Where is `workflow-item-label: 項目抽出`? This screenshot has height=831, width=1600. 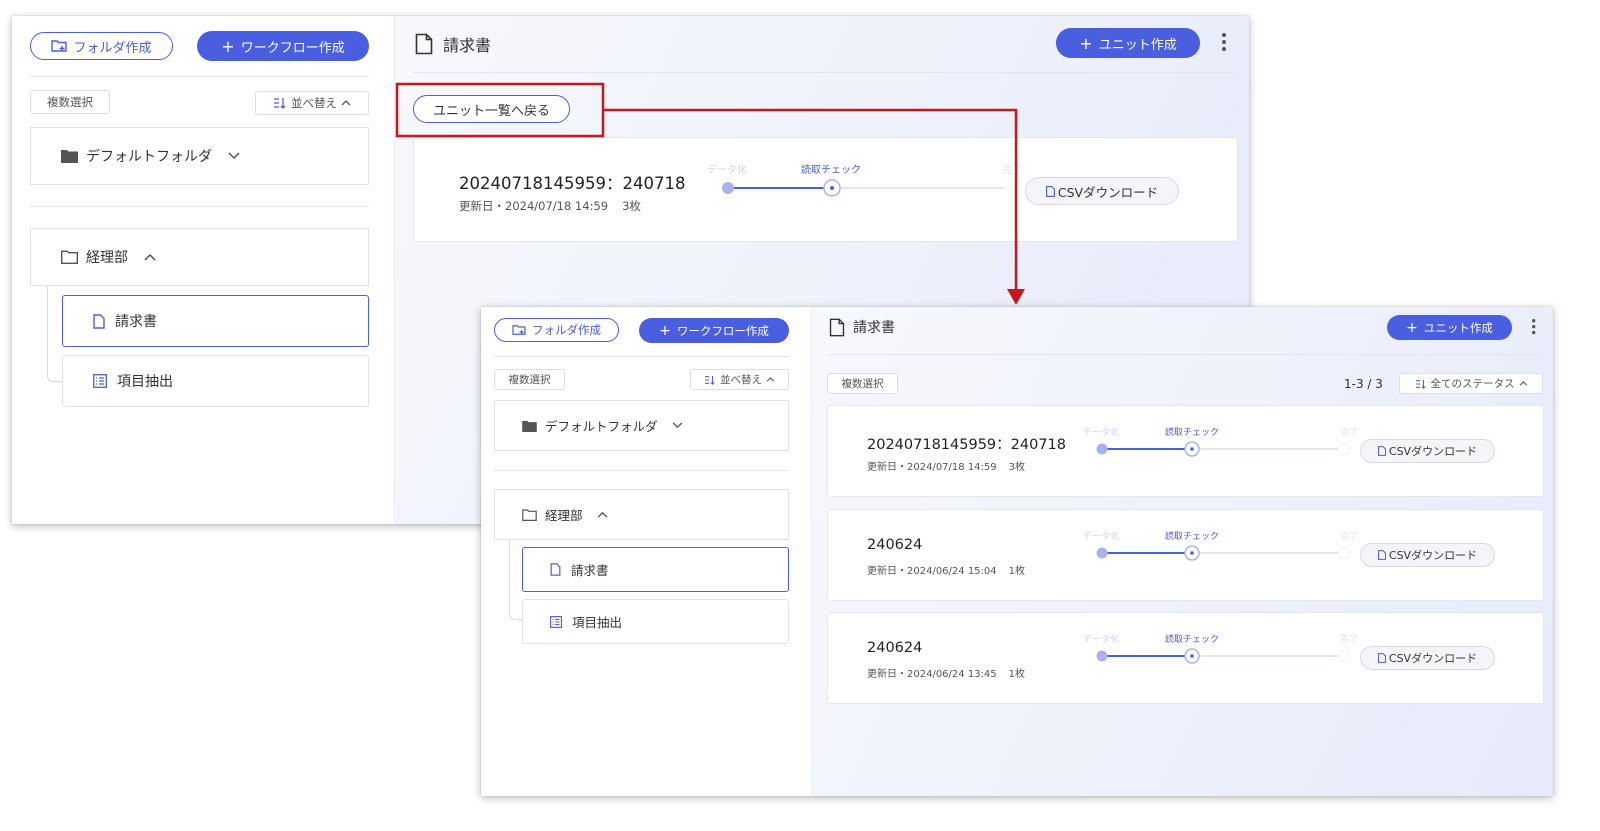 workflow-item-label: 項目抽出 is located at coordinates (597, 622).